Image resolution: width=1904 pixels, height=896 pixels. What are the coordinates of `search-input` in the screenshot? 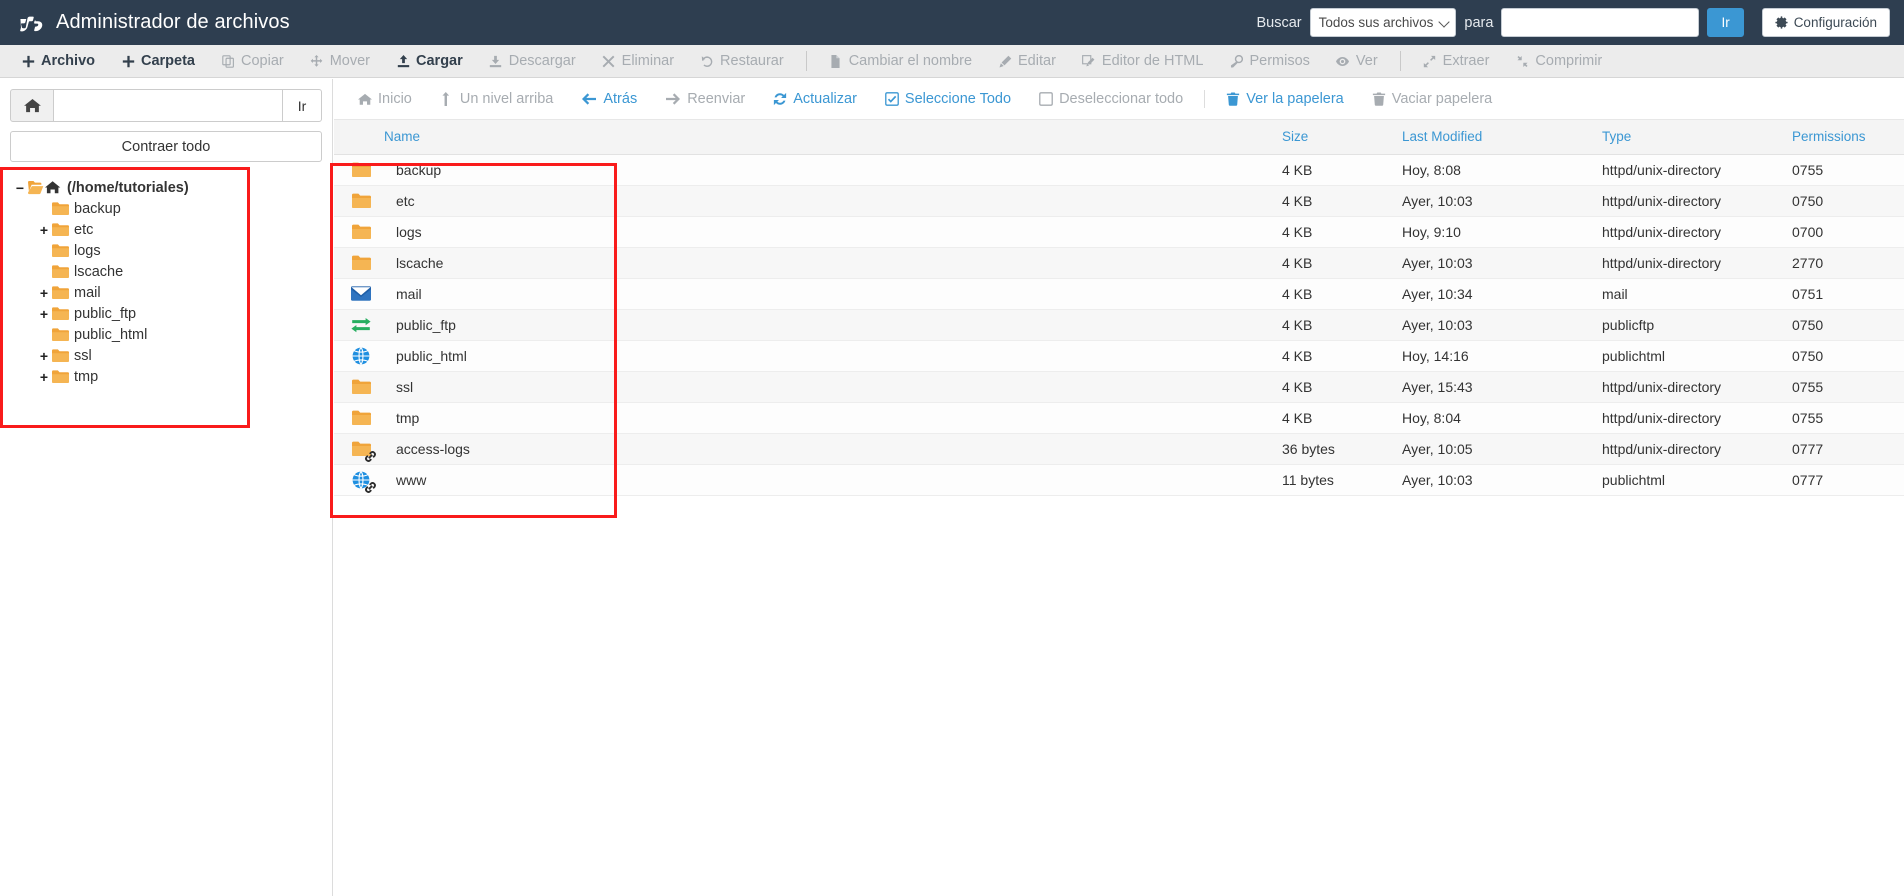 It's located at (1600, 22).